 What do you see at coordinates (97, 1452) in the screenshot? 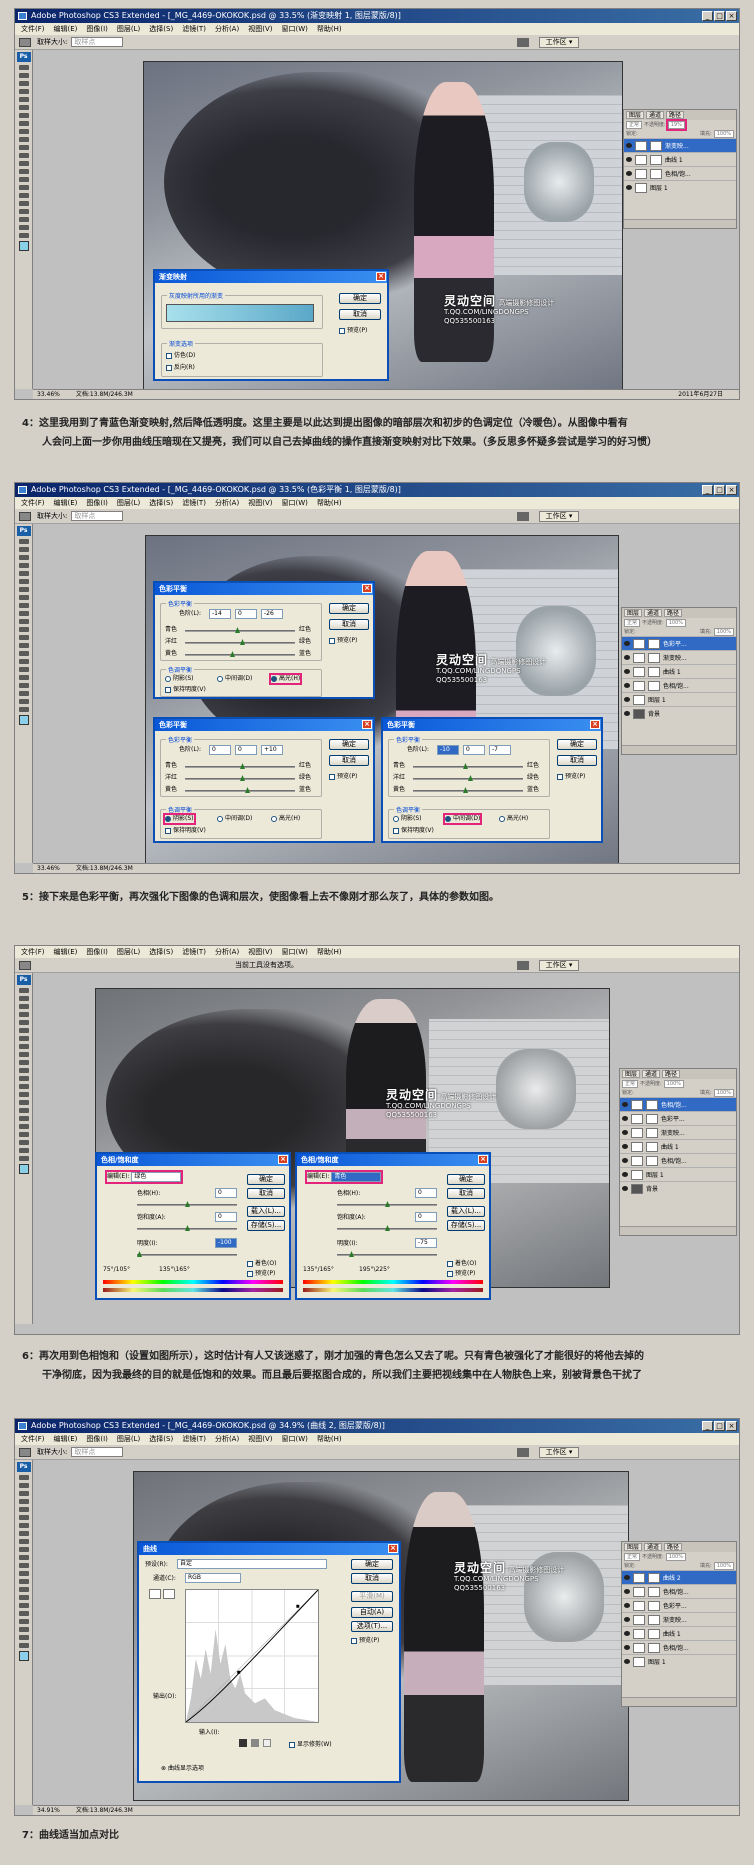
I see `sample-size-select: 取样点` at bounding box center [97, 1452].